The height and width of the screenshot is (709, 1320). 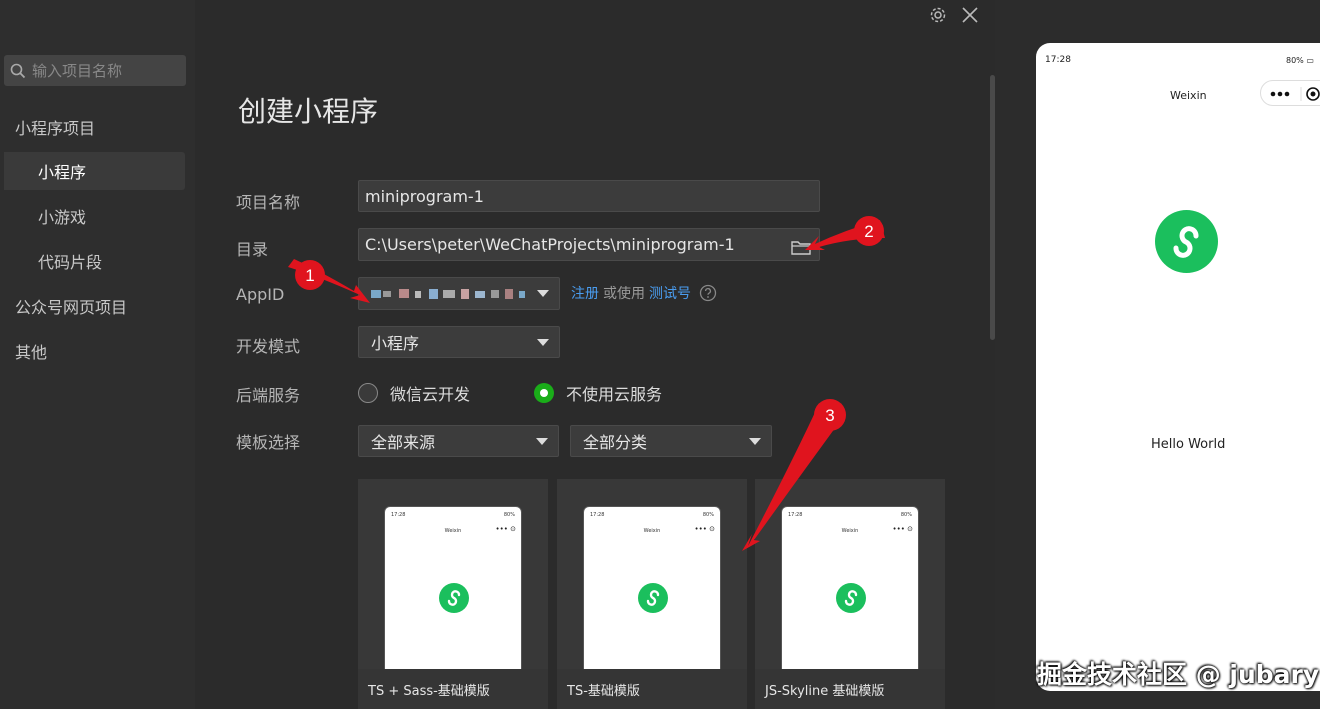 What do you see at coordinates (309, 275) in the screenshot?
I see `svg-text: 1` at bounding box center [309, 275].